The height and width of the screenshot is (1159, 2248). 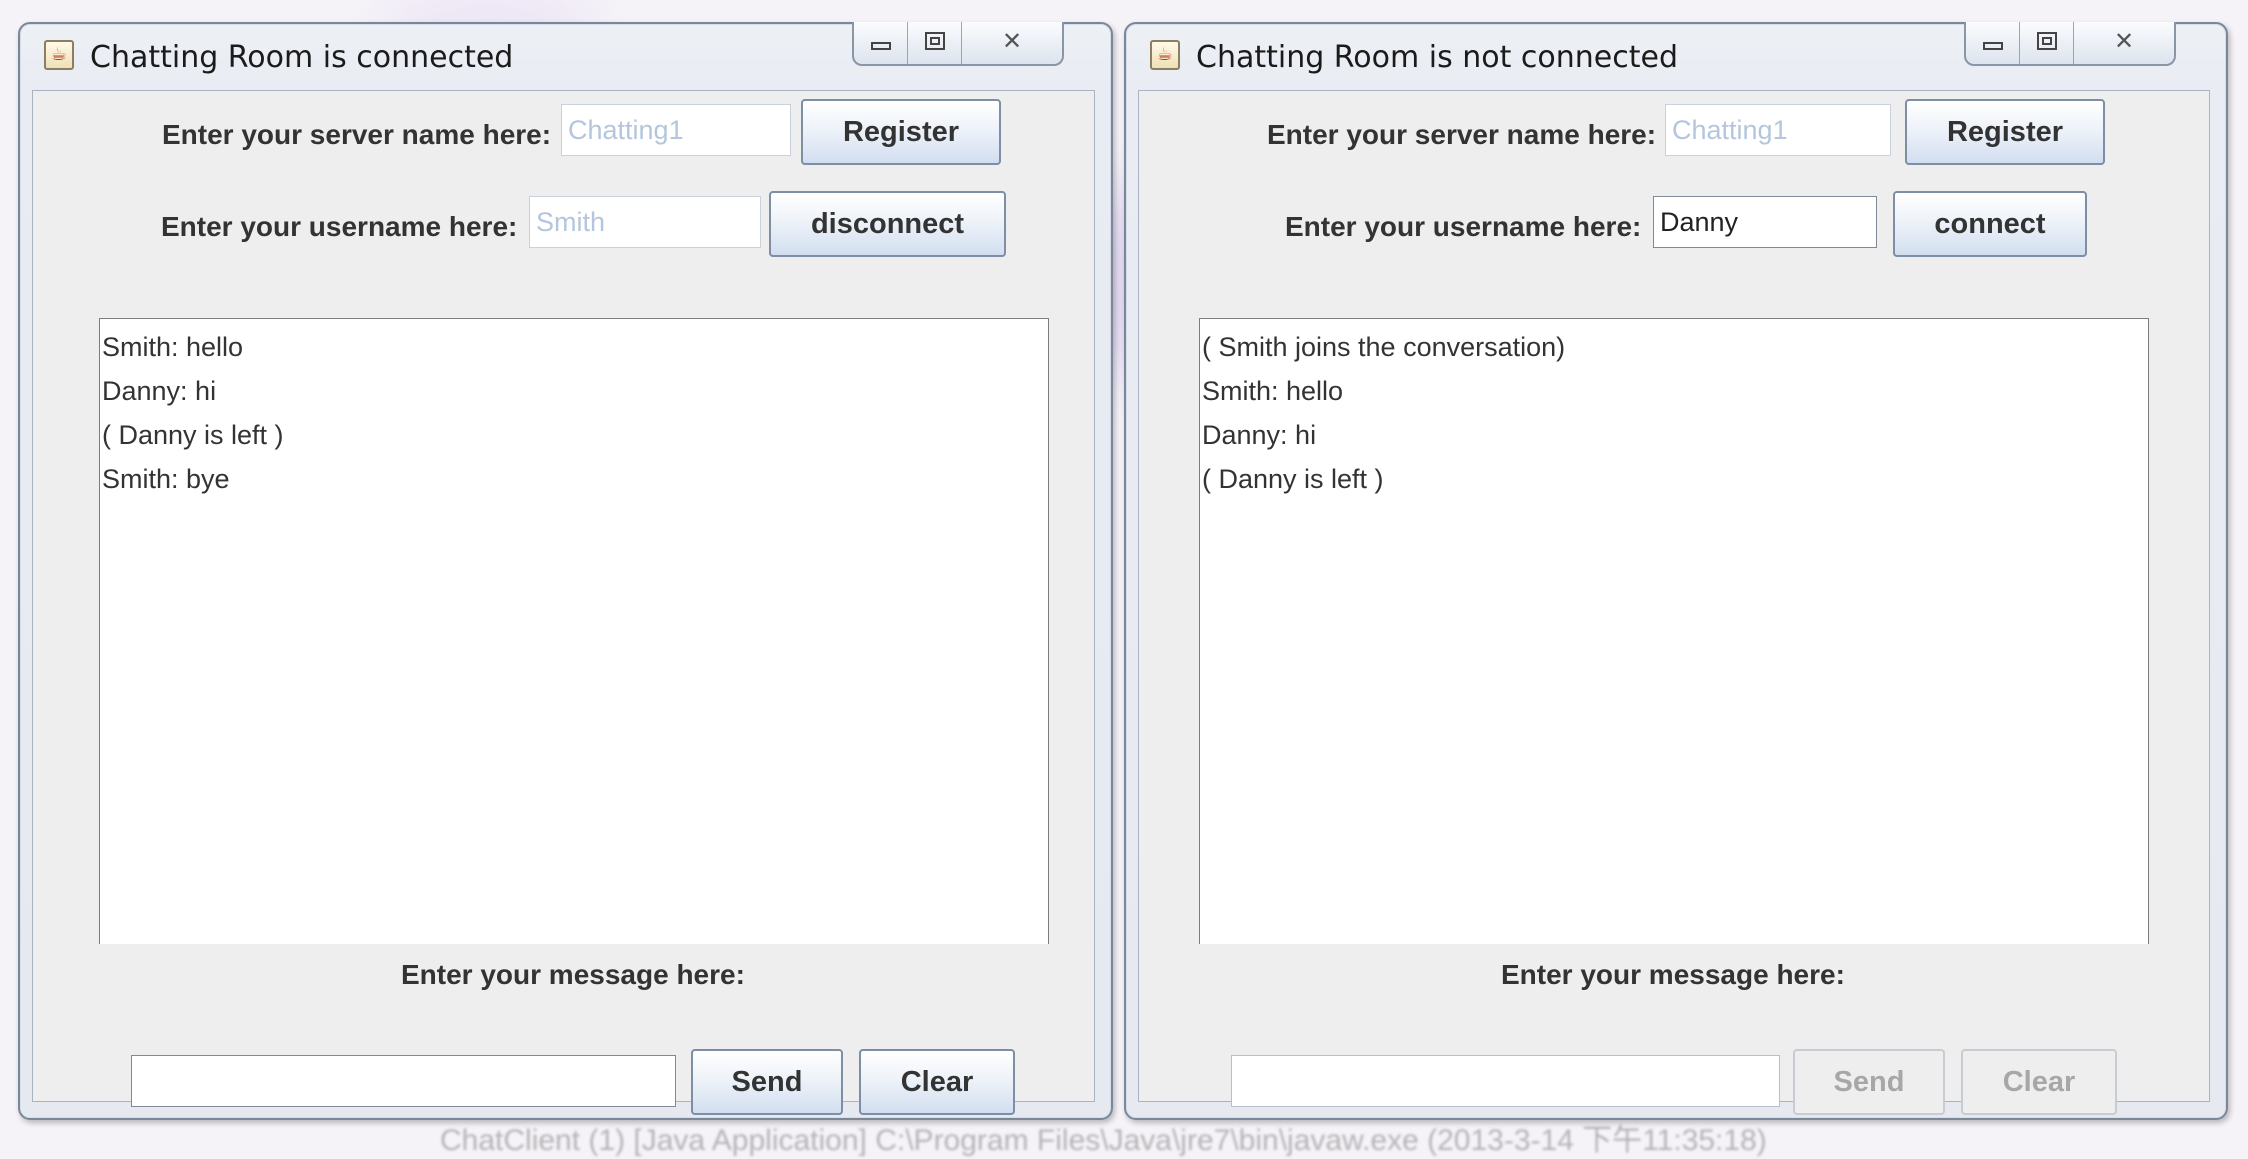 I want to click on disconnect-button: disconnect, so click(x=887, y=224).